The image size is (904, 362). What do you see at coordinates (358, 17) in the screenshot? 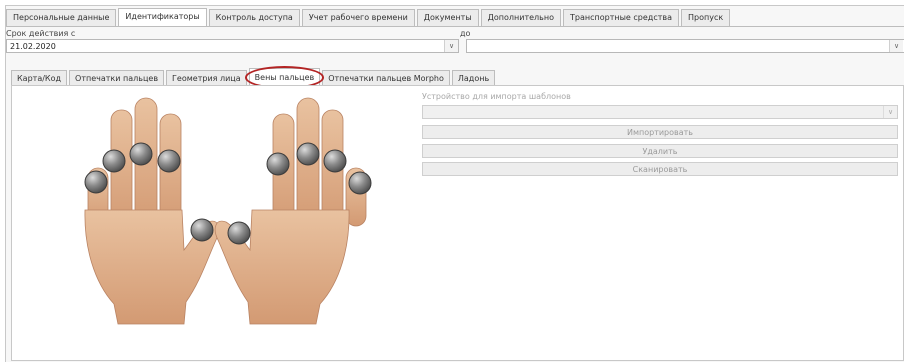
I see `tab-time-tracking: Учет рабочего времени` at bounding box center [358, 17].